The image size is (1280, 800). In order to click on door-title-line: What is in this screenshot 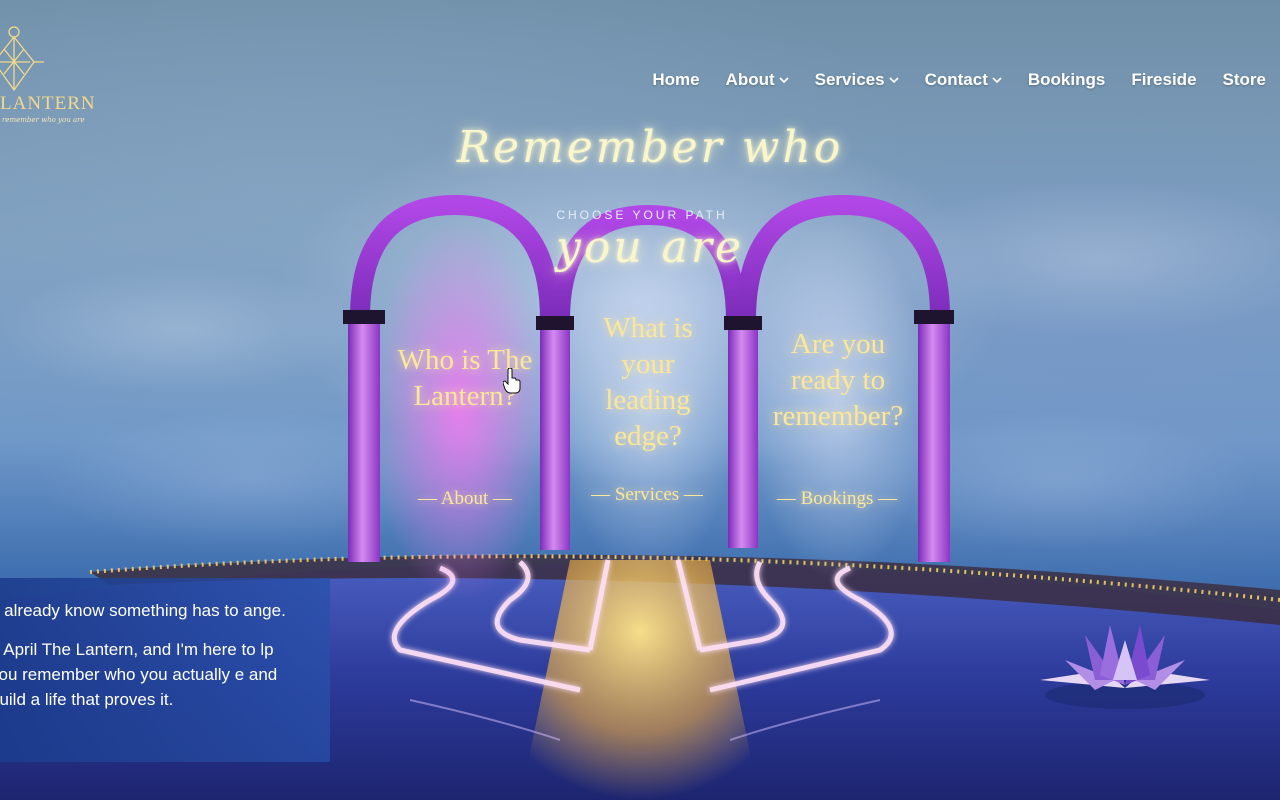, I will do `click(648, 328)`.